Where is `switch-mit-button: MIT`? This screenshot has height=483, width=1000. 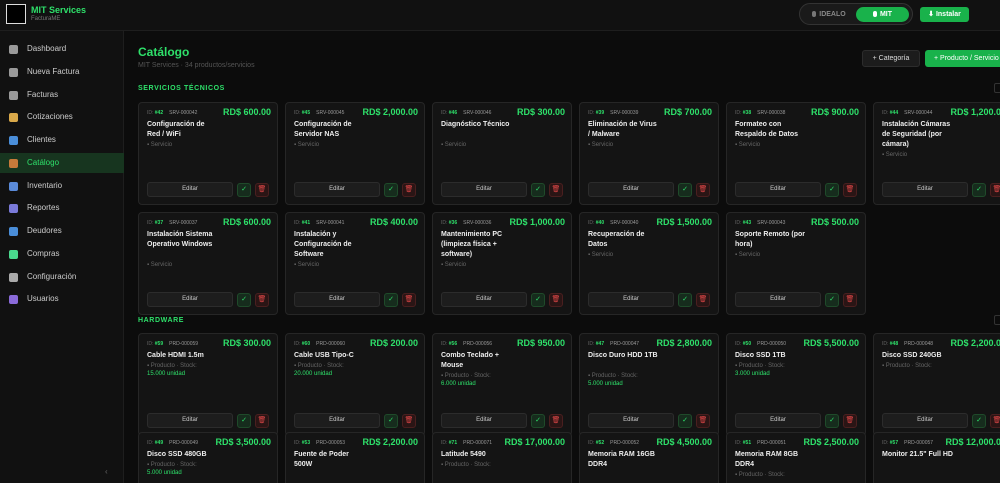 switch-mit-button: MIT is located at coordinates (882, 14).